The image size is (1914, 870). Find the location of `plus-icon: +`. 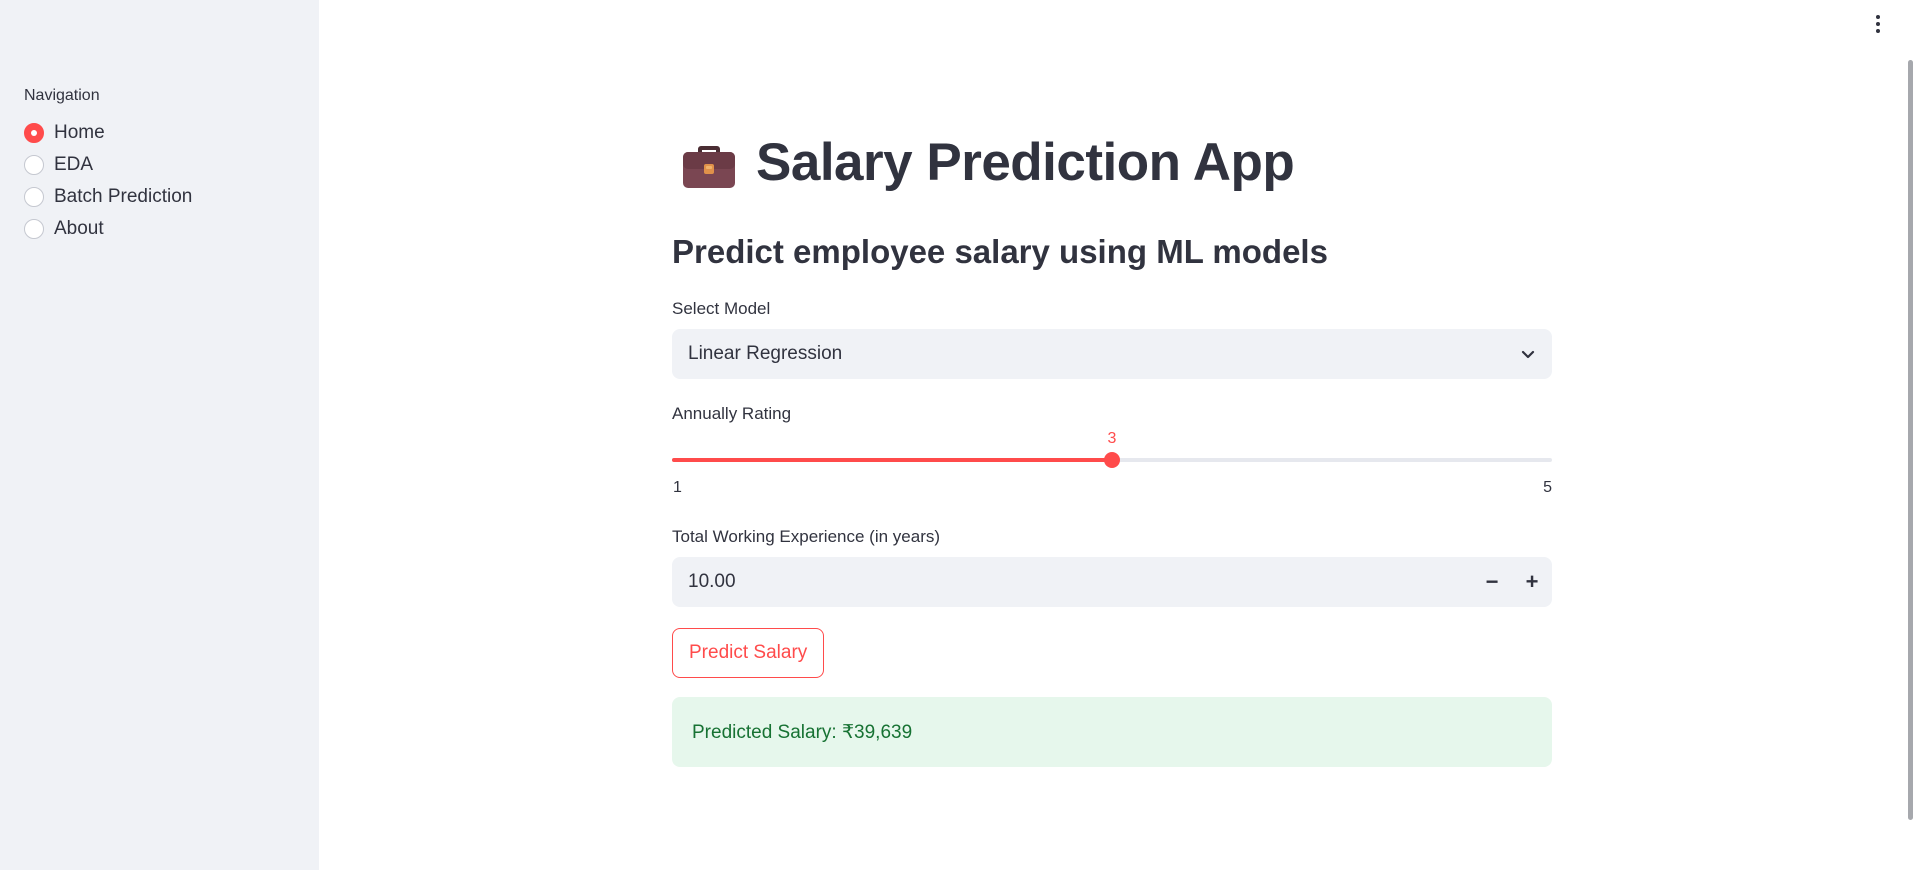

plus-icon: + is located at coordinates (1532, 581).